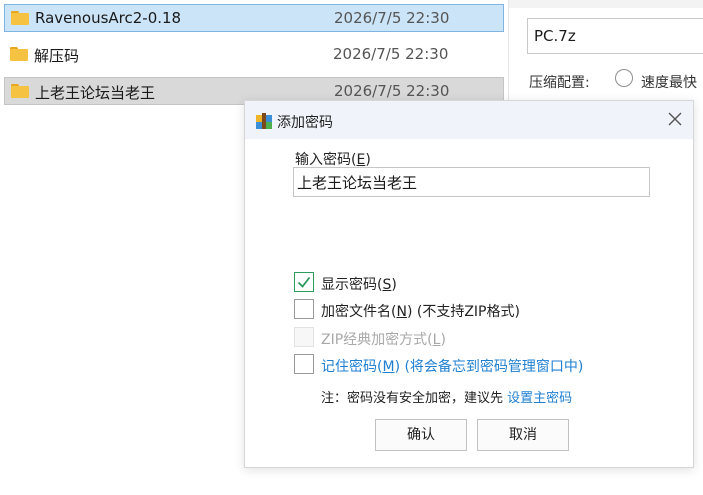 The height and width of the screenshot is (495, 703). I want to click on file-name: 上老王论坛当老王, so click(95, 93).